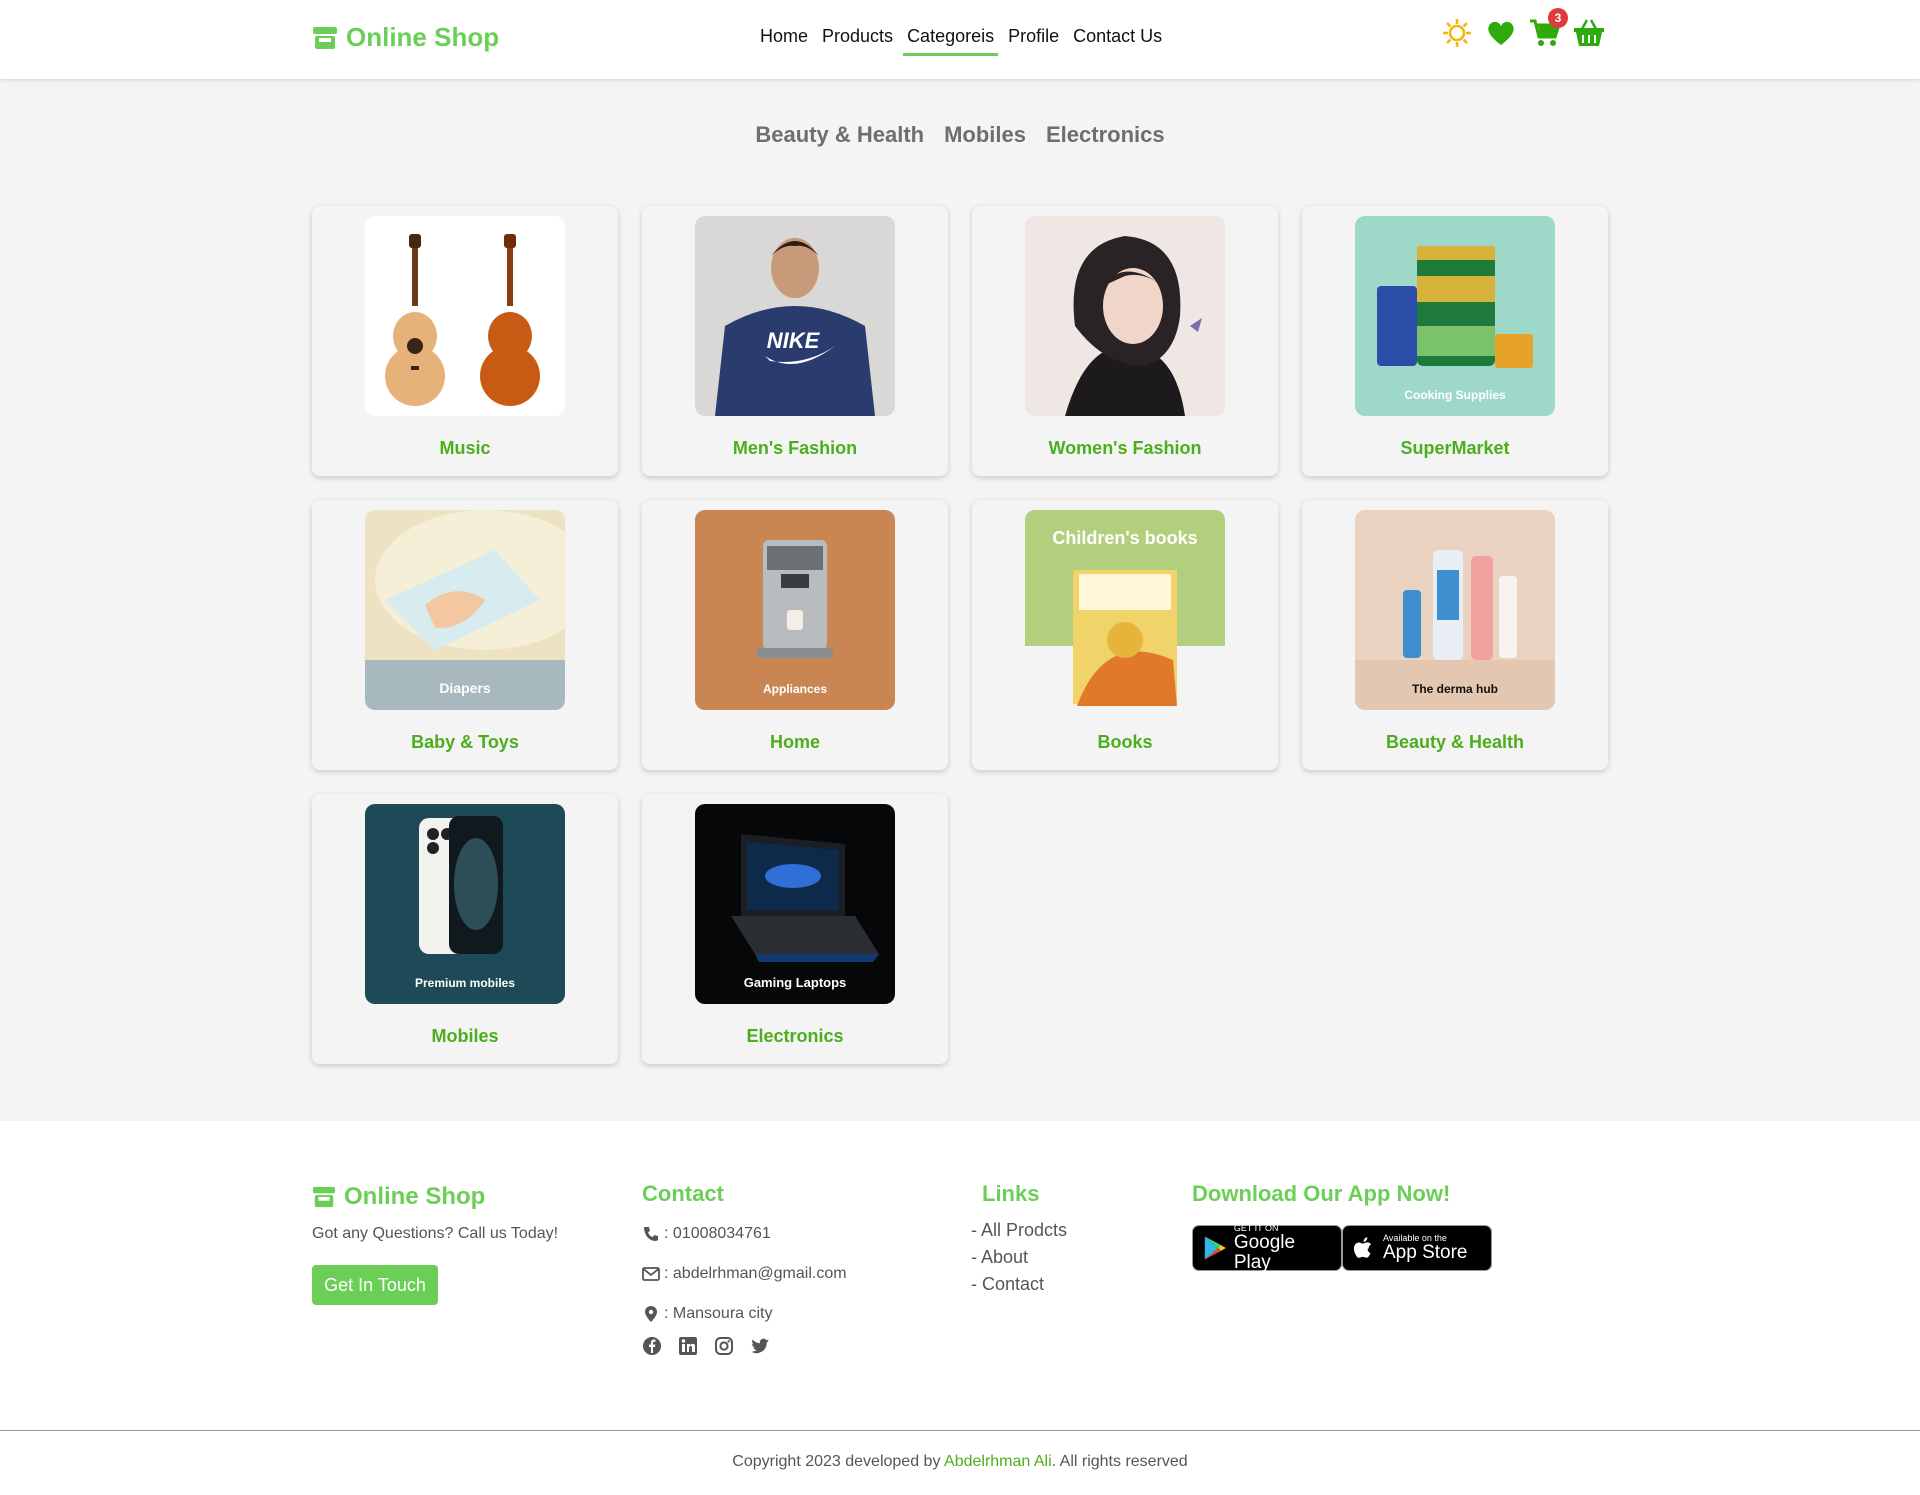 Image resolution: width=1920 pixels, height=1495 pixels. I want to click on nav-contact-us: Contact Us, so click(1117, 39).